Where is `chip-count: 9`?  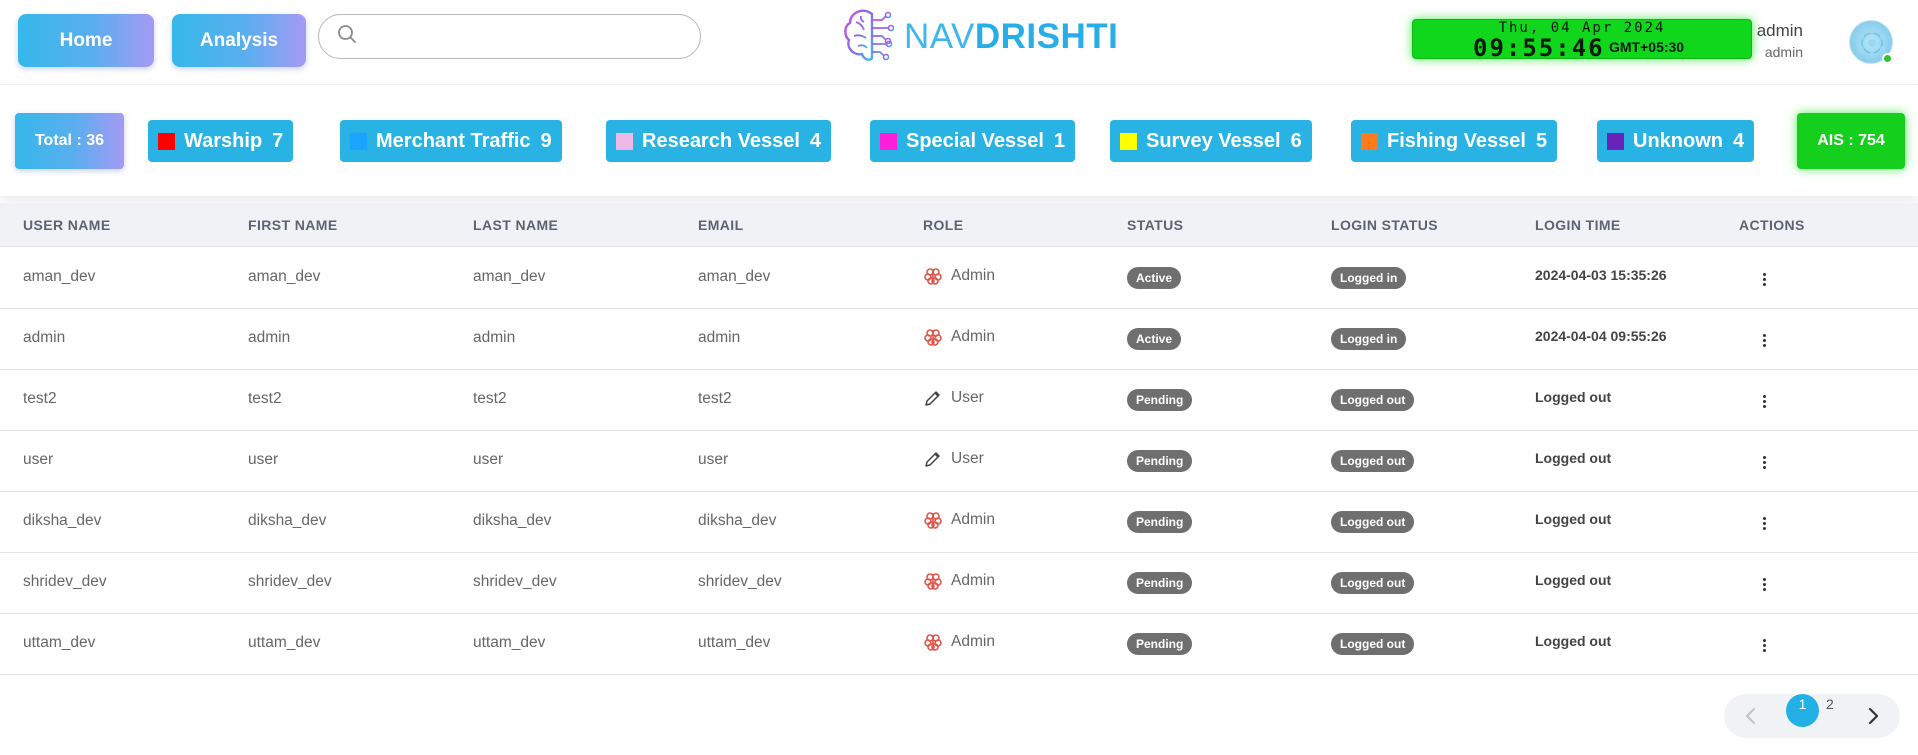 chip-count: 9 is located at coordinates (546, 140).